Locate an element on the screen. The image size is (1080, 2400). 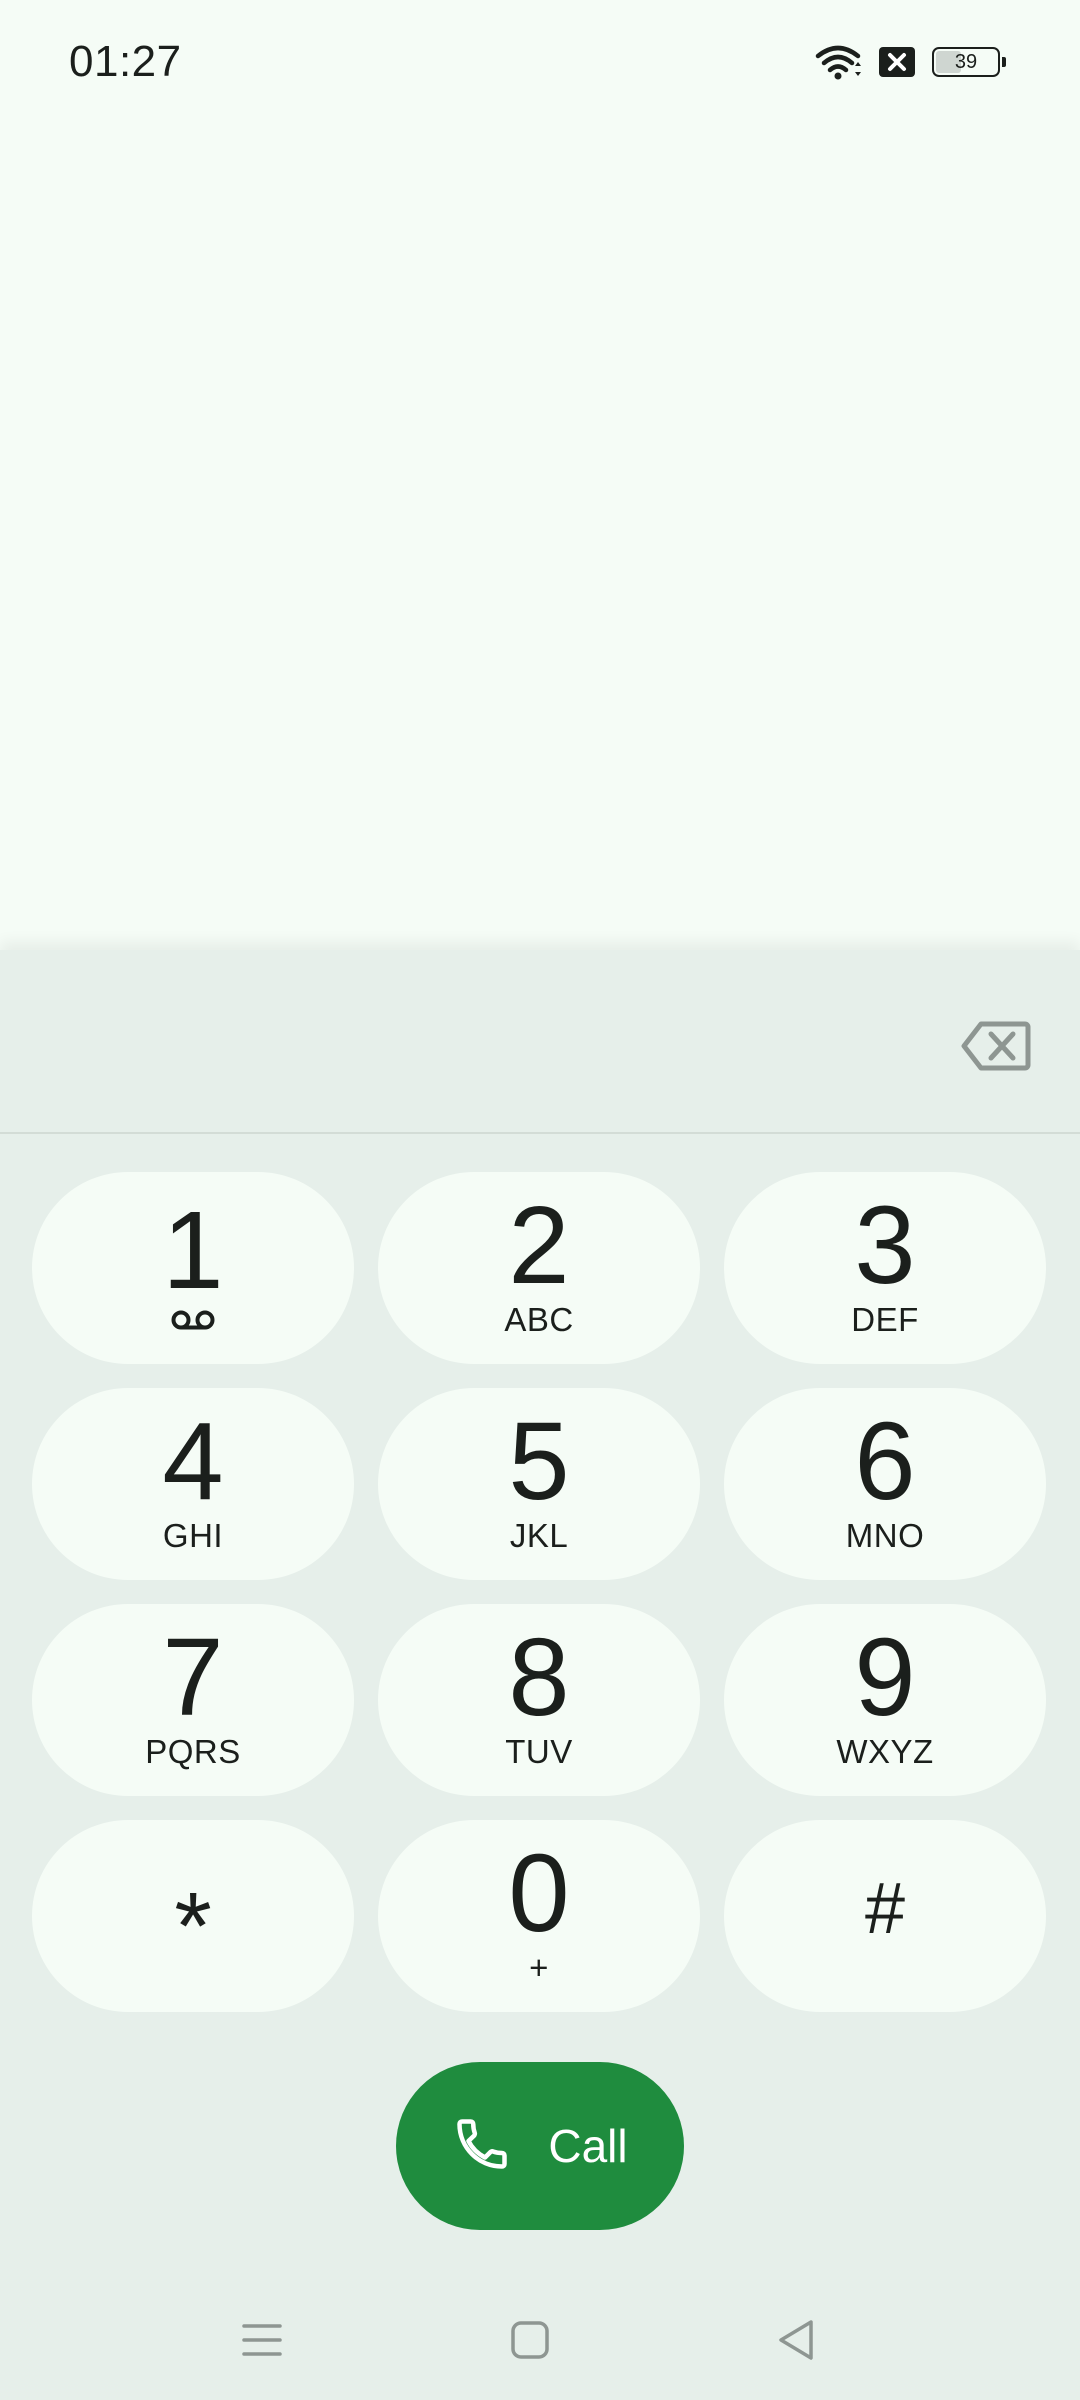
battery-icon: 39 is located at coordinates (969, 62).